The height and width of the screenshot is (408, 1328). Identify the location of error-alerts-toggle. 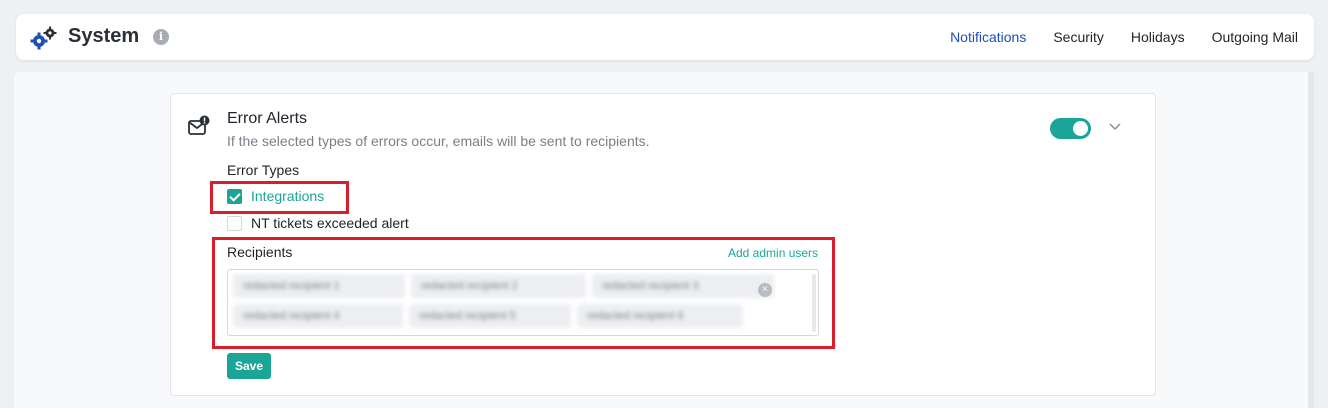
(1070, 128).